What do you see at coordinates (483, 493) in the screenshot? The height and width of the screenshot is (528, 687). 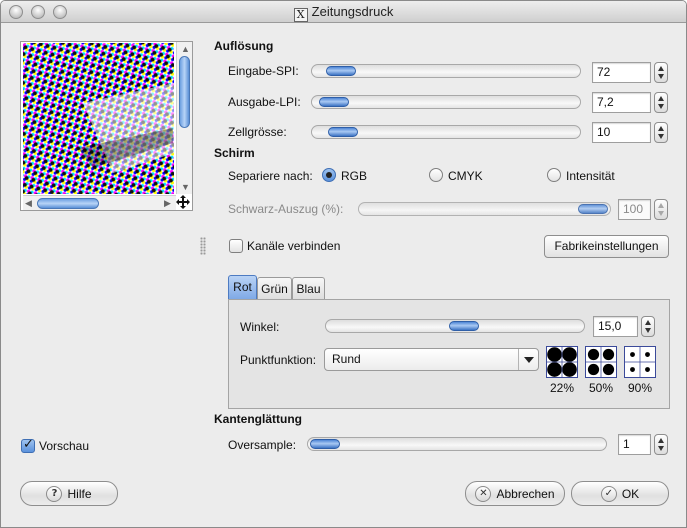 I see `cancel-x-icon: ✕` at bounding box center [483, 493].